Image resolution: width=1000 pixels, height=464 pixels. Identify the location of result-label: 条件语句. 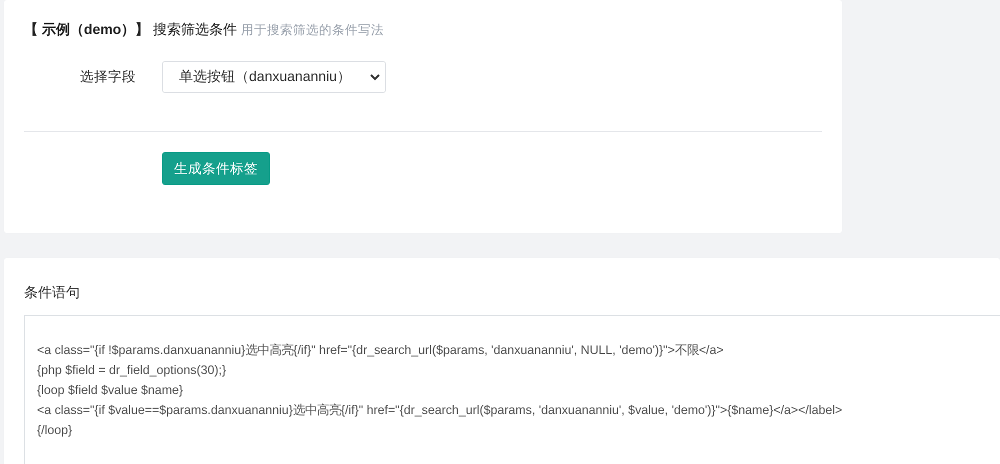
(52, 293).